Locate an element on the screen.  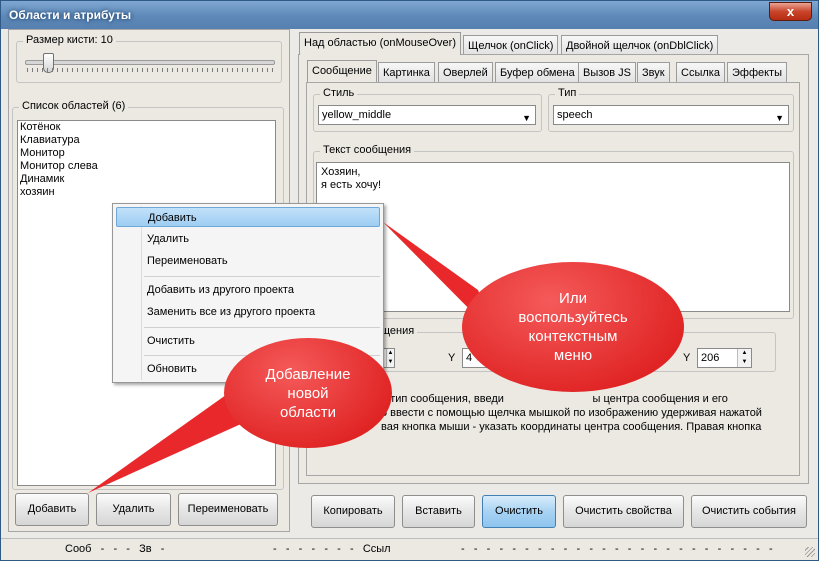
left-callout-line-1: Добавление is located at coordinates (308, 374).